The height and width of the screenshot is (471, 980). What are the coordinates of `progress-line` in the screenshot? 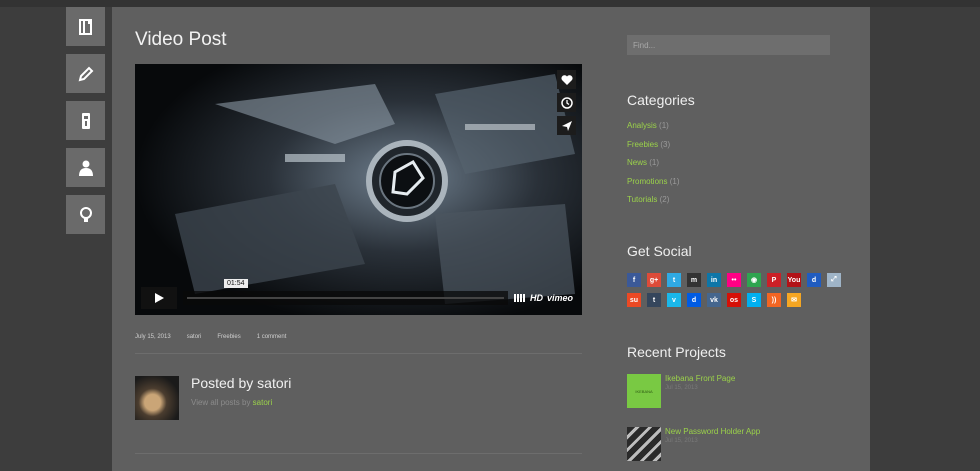 It's located at (345, 298).